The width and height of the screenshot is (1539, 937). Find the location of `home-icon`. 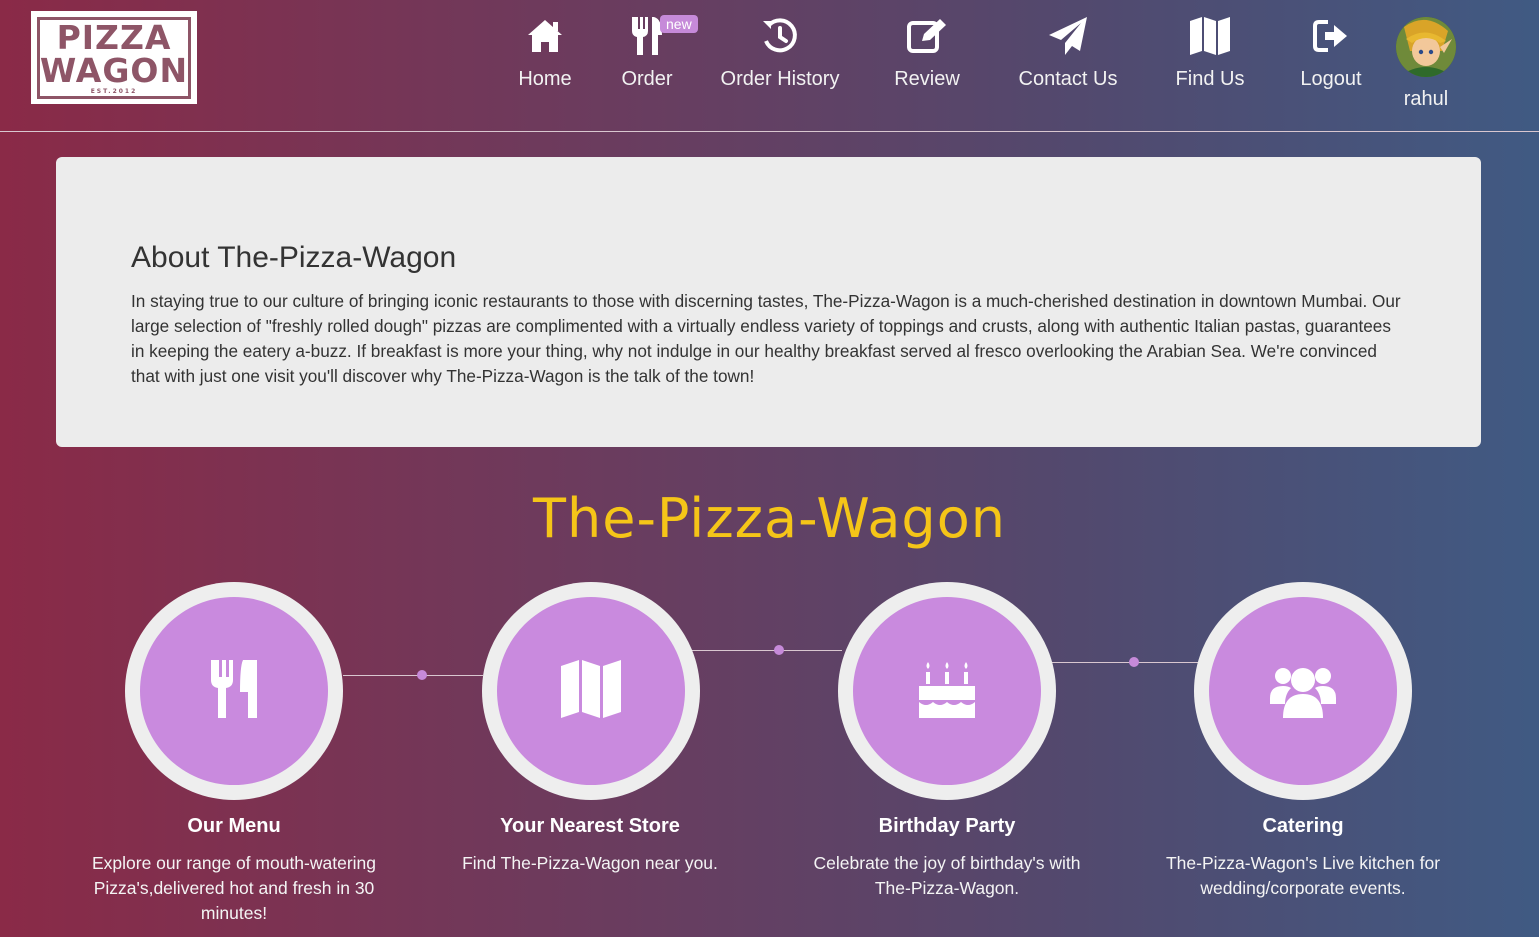

home-icon is located at coordinates (545, 36).